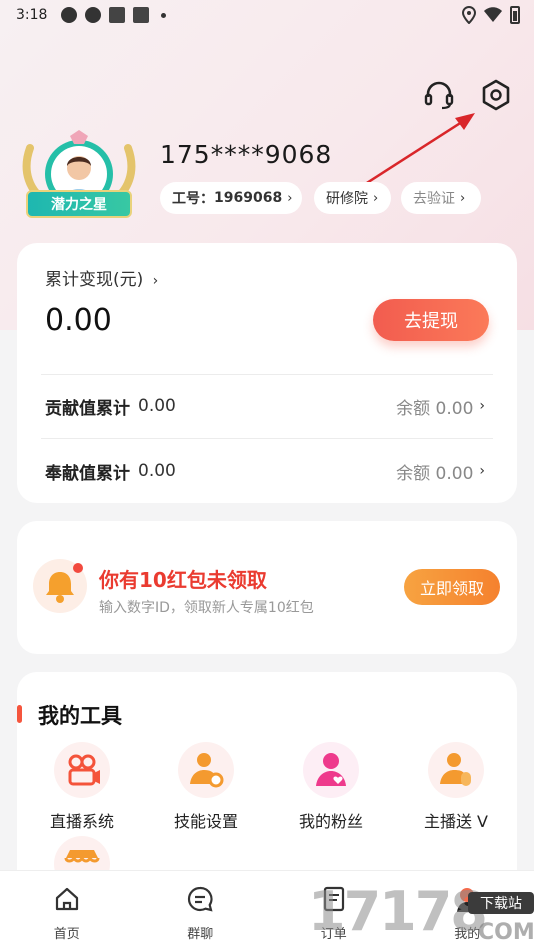  Describe the element at coordinates (501, 903) in the screenshot. I see `watermark-badge: 下载站` at that location.